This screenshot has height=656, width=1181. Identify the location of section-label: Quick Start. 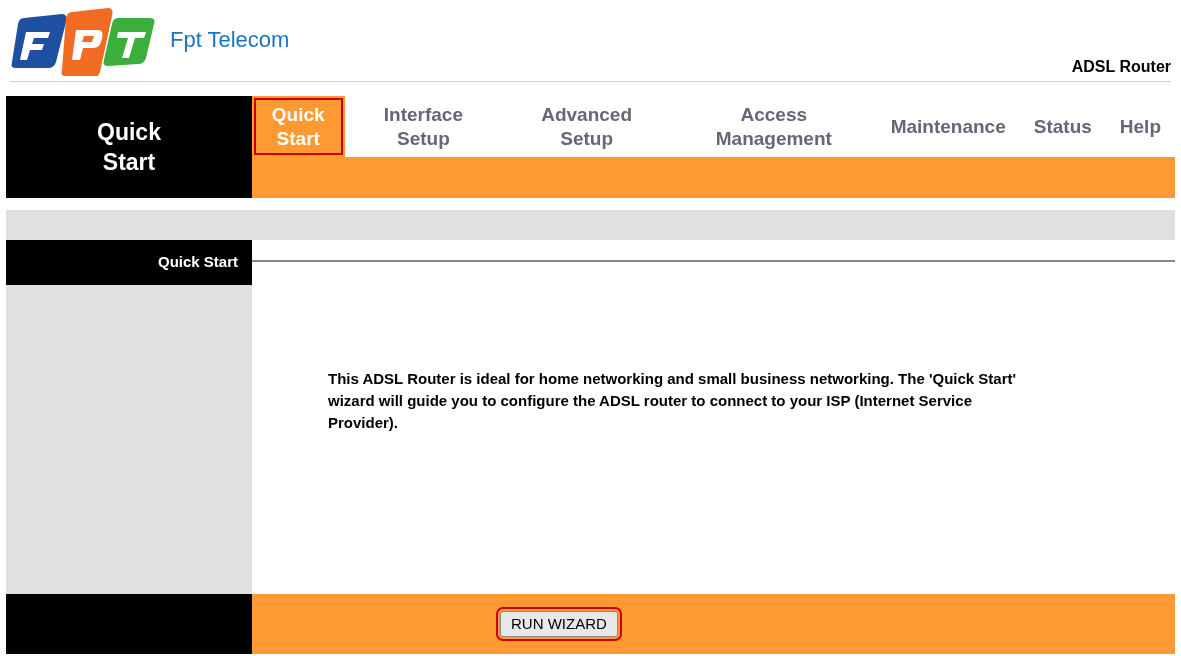
(197, 262).